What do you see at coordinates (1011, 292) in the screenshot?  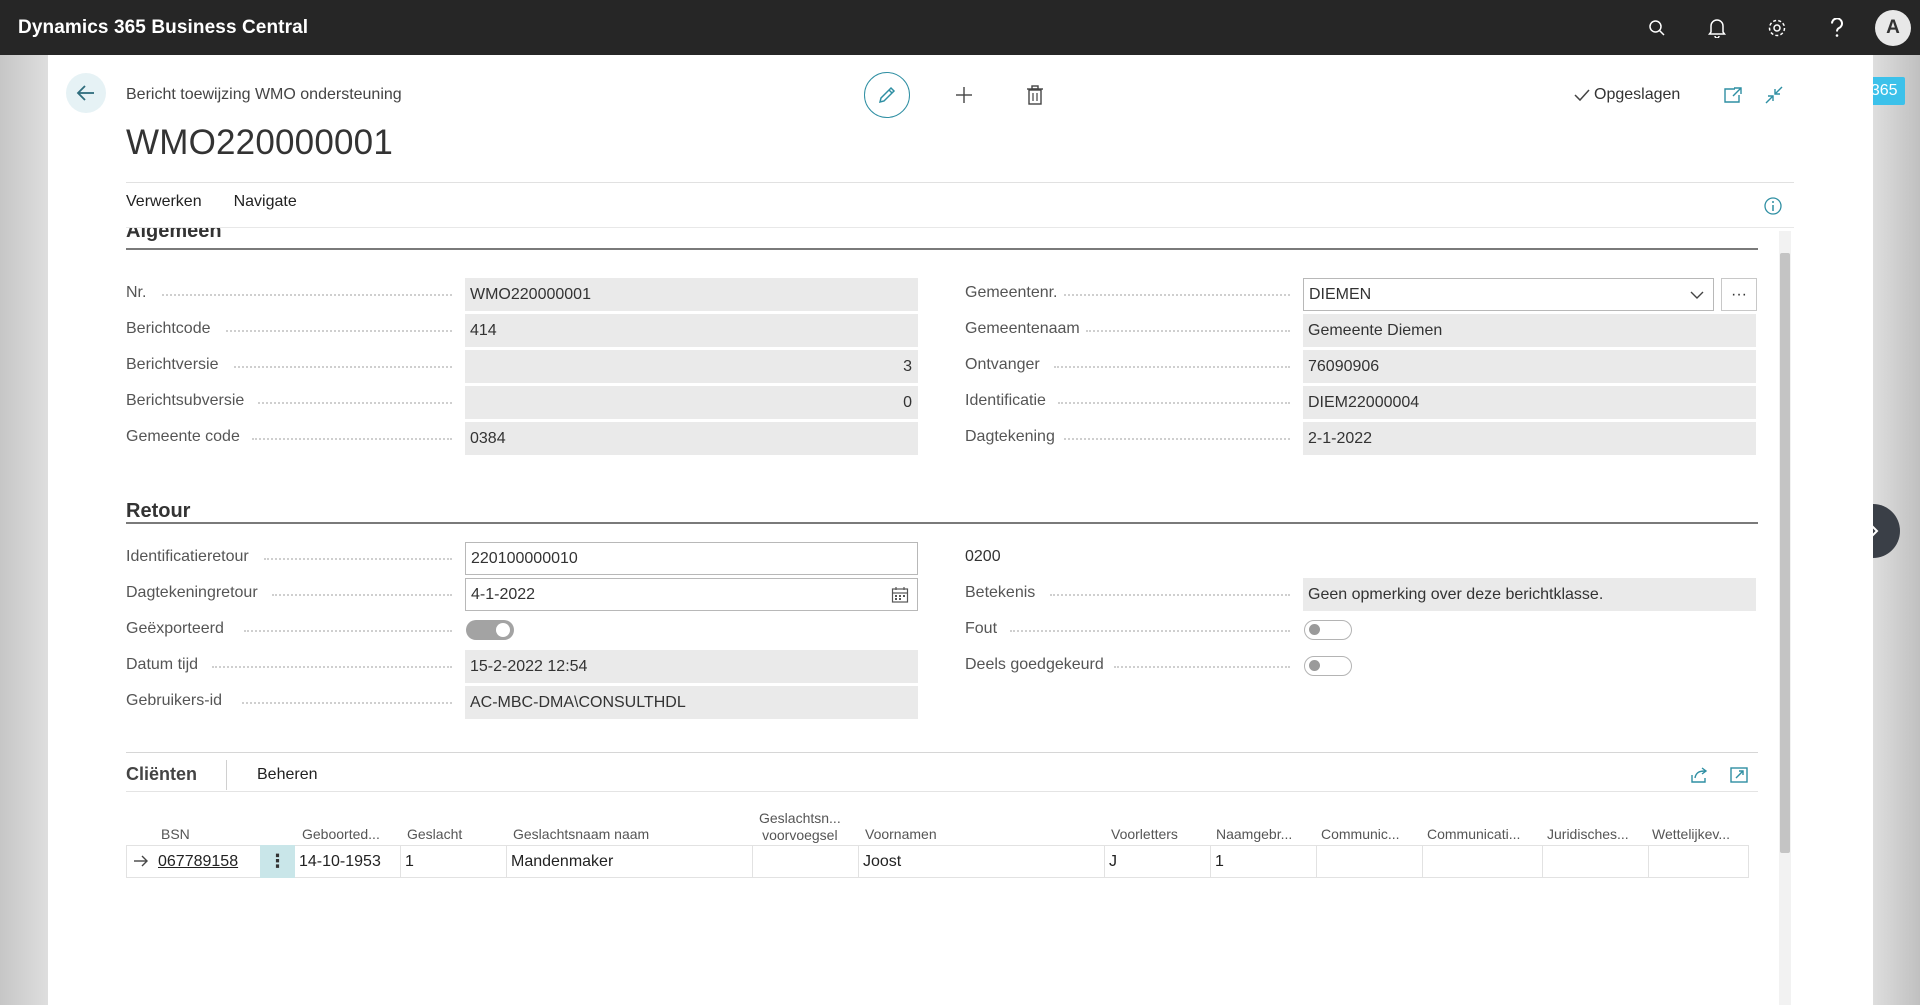 I see `field-label-gemeentenr: Gemeentenr.` at bounding box center [1011, 292].